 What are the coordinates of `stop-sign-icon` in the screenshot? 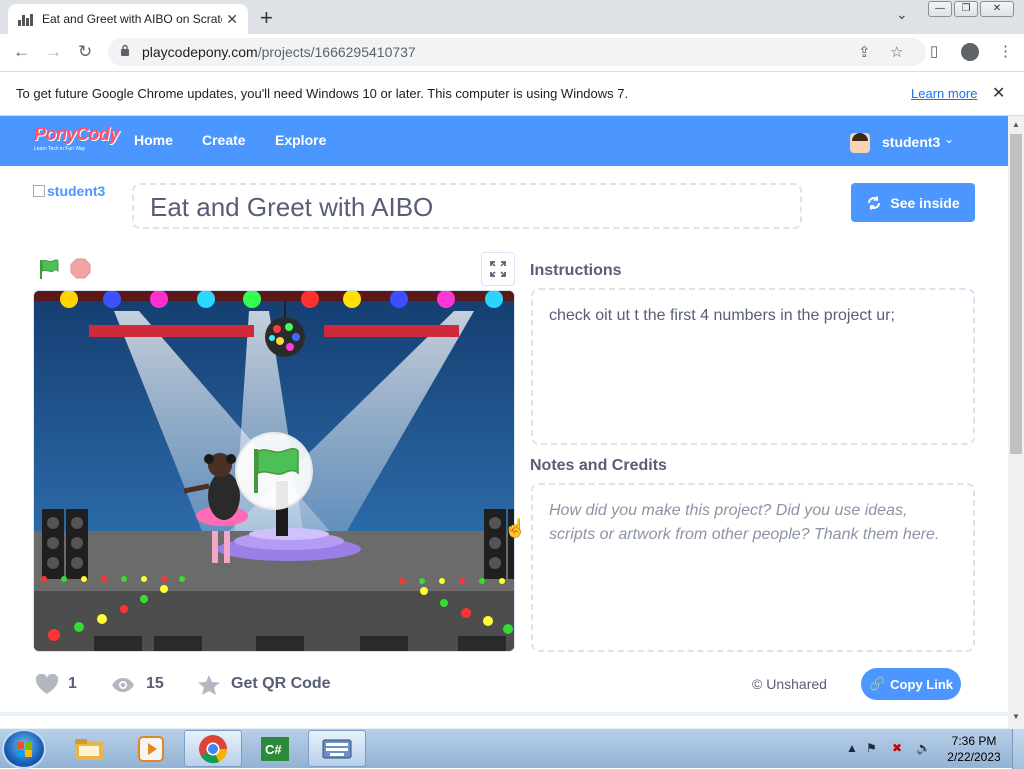 It's located at (80, 268).